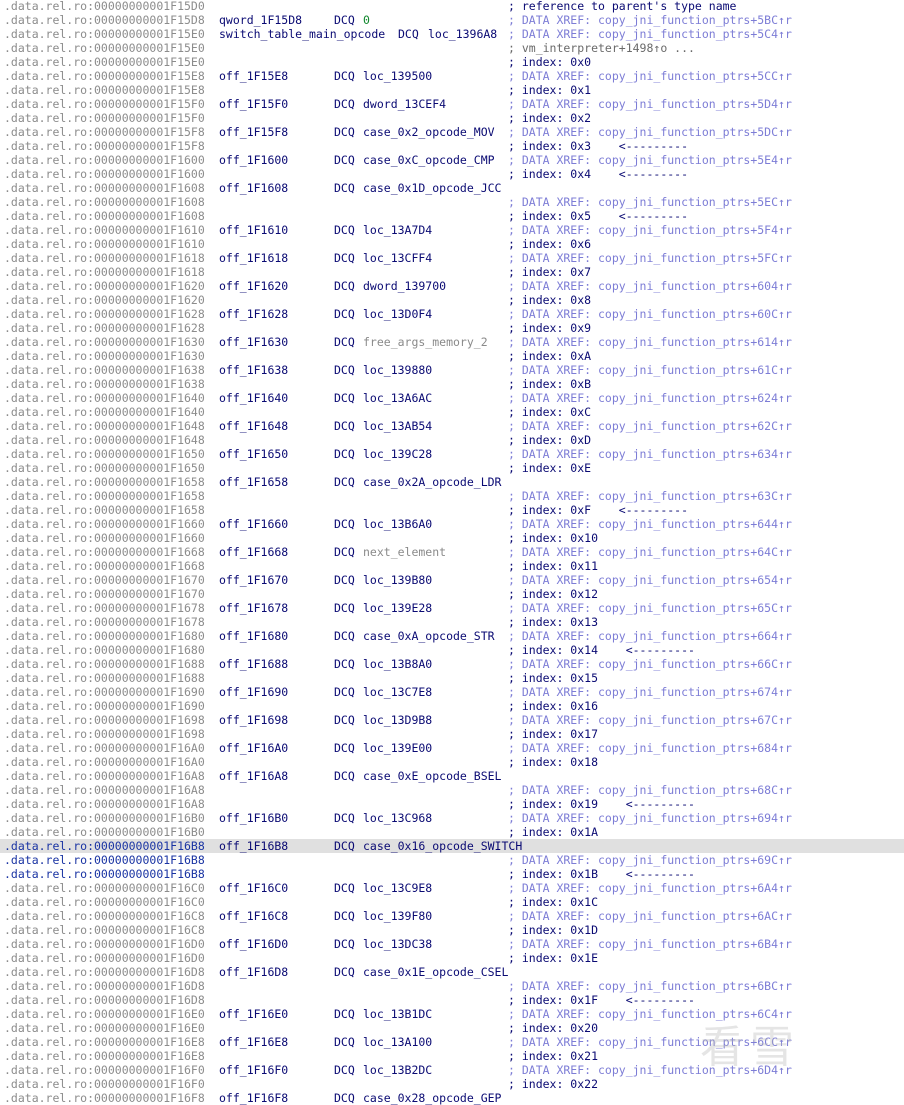 The height and width of the screenshot is (1105, 904). I want to click on line-comment: ; index: 0x1C, so click(553, 902).